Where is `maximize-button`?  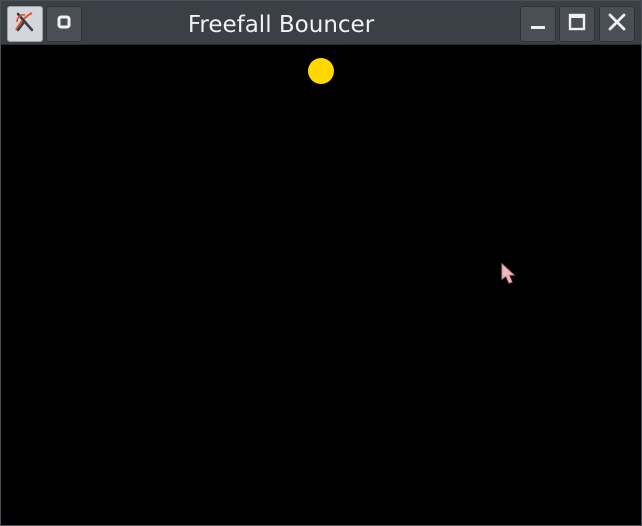 maximize-button is located at coordinates (577, 24).